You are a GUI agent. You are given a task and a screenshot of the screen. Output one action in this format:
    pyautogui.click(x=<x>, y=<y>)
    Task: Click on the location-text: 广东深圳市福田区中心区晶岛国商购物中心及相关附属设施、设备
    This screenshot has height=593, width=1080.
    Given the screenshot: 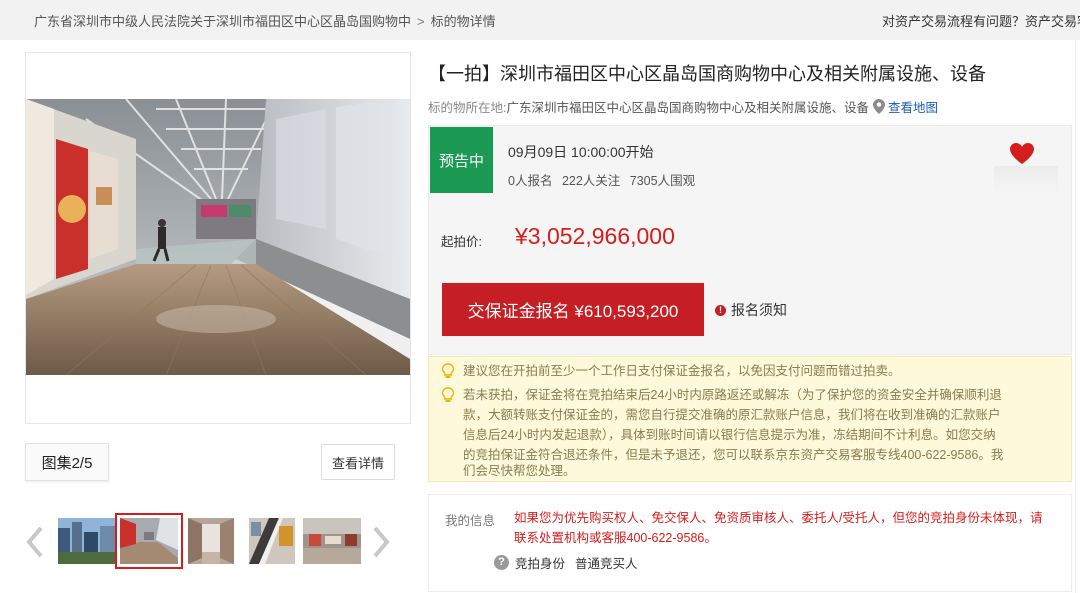 What is the action you would take?
    pyautogui.click(x=687, y=108)
    